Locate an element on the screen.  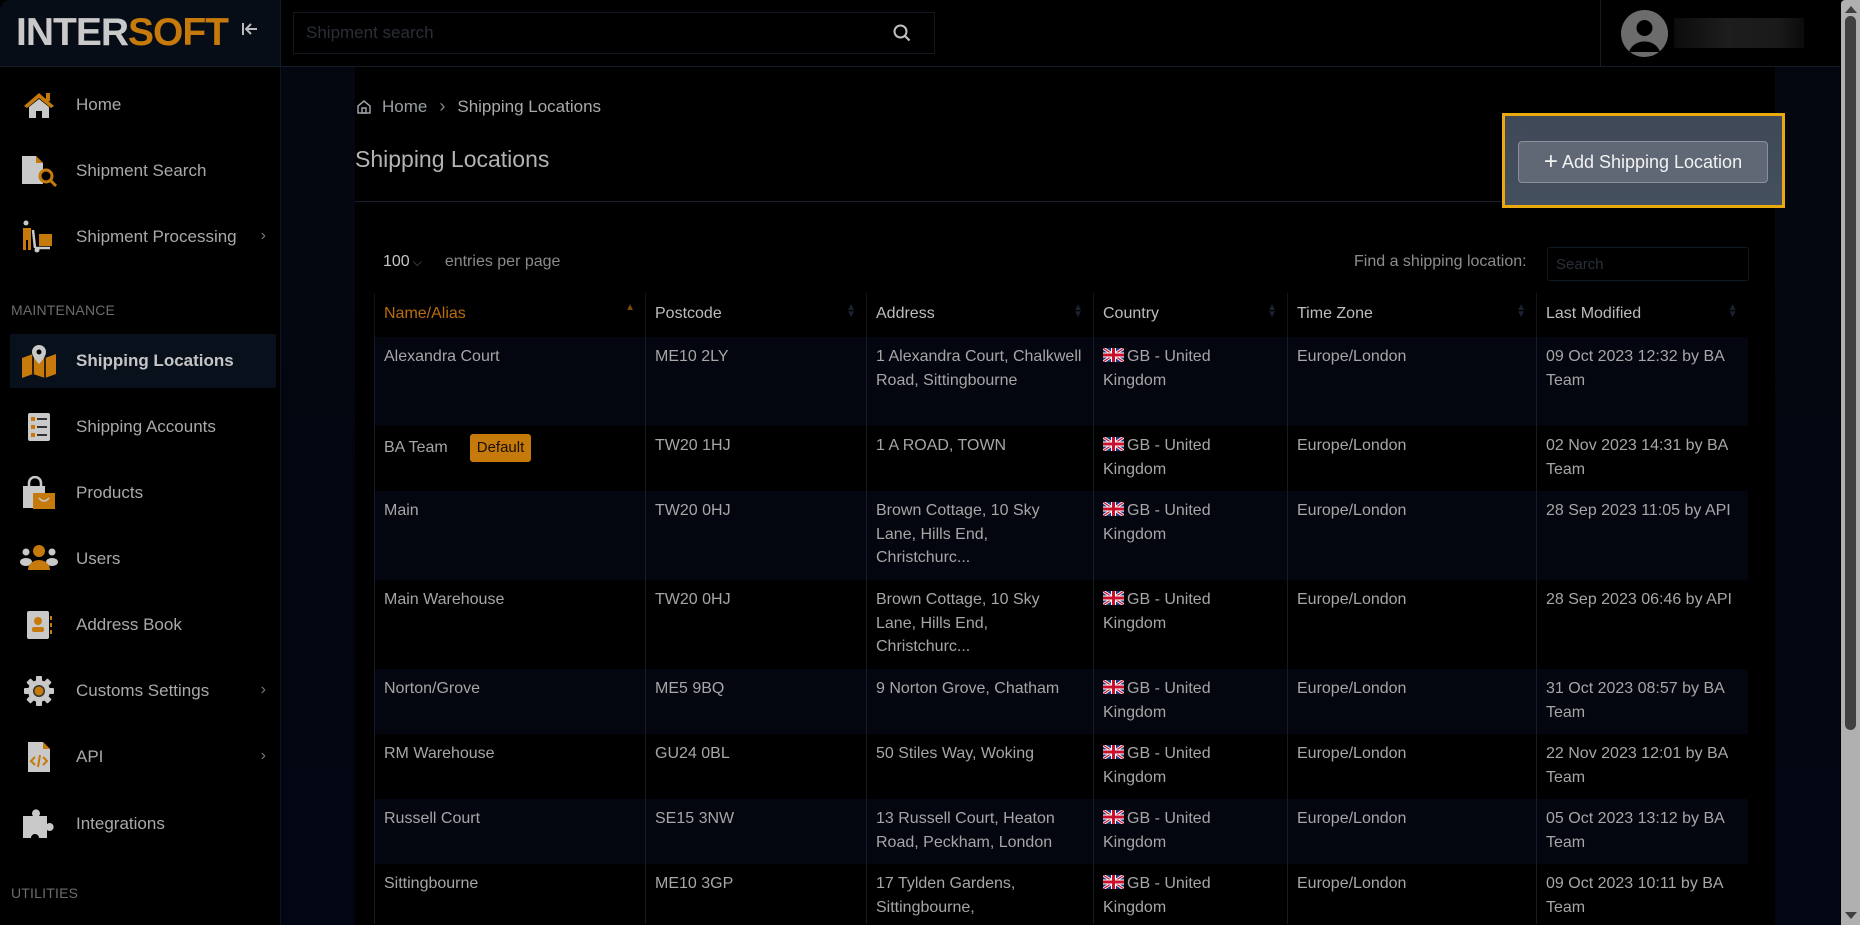
breadcrumb: Home › Shipping Locations is located at coordinates (478, 106).